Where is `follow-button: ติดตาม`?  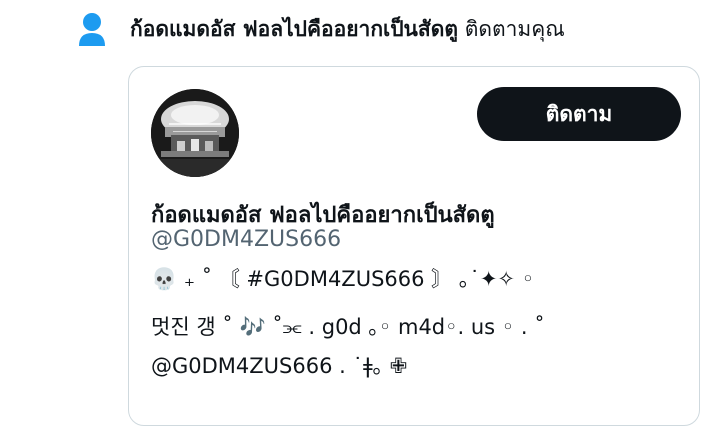 follow-button: ติดตาม is located at coordinates (579, 114).